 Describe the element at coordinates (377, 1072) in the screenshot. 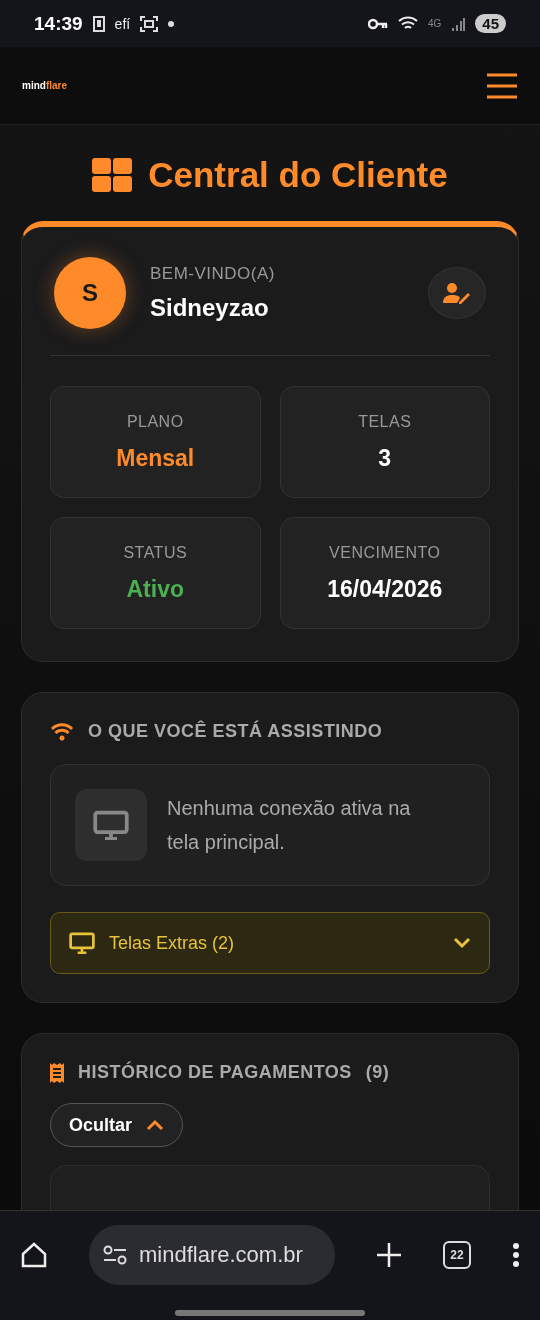

I see `payment-count: (9)` at that location.